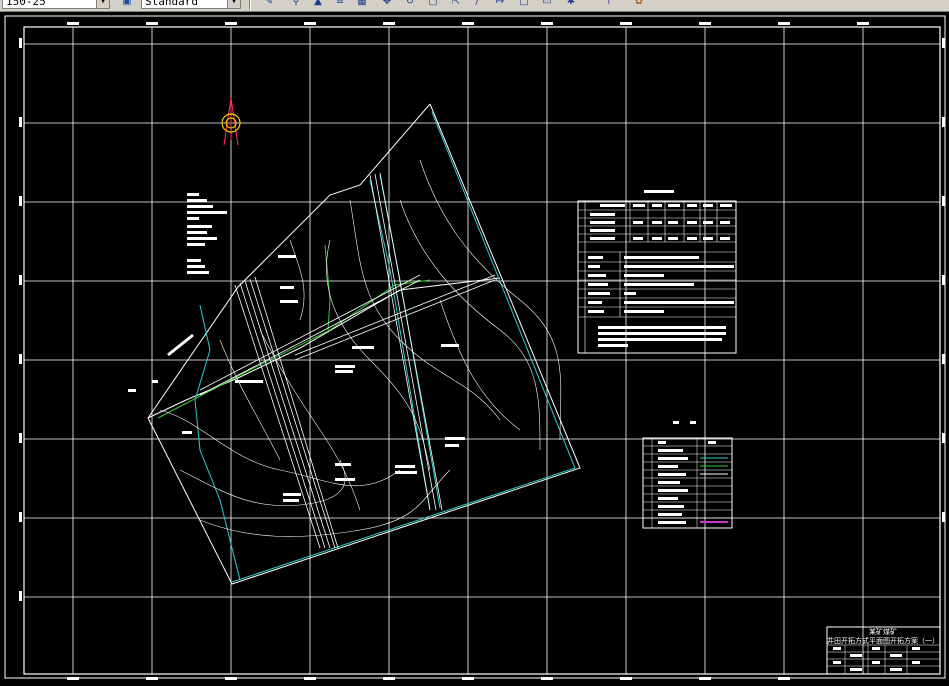 The height and width of the screenshot is (686, 949). What do you see at coordinates (639, 4) in the screenshot?
I see `palette-icon: ✿` at bounding box center [639, 4].